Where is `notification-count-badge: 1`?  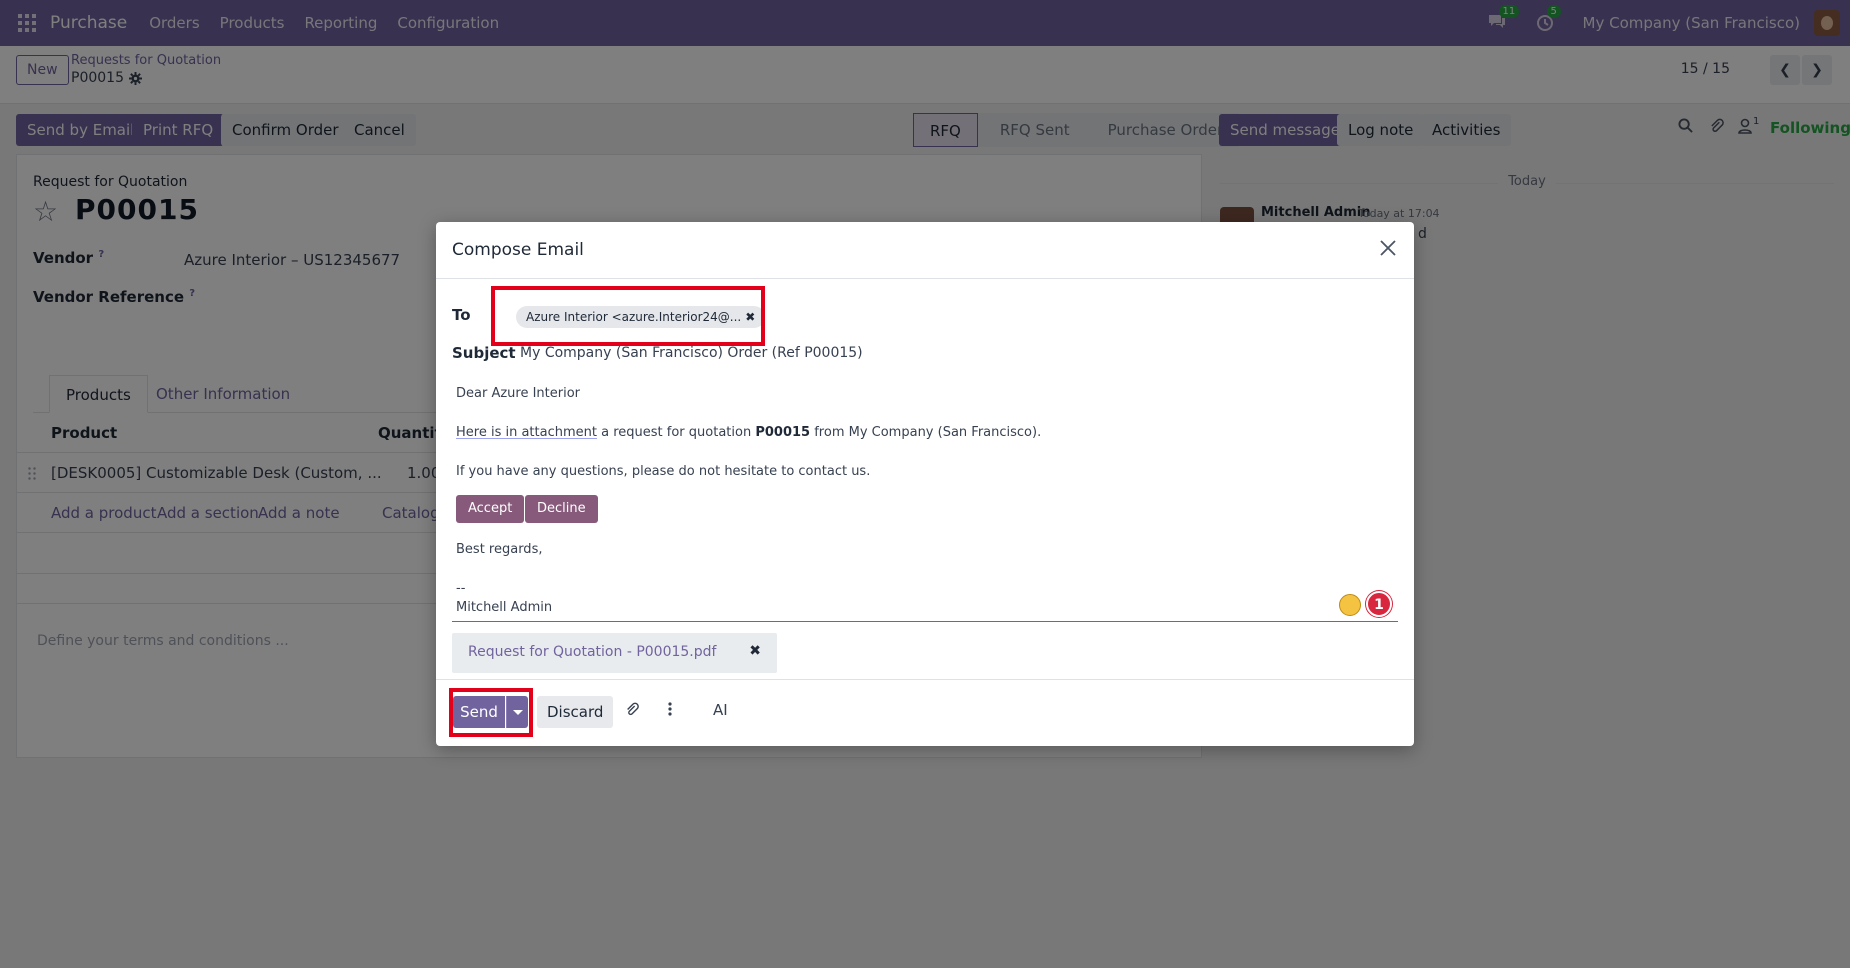 notification-count-badge: 1 is located at coordinates (1379, 604).